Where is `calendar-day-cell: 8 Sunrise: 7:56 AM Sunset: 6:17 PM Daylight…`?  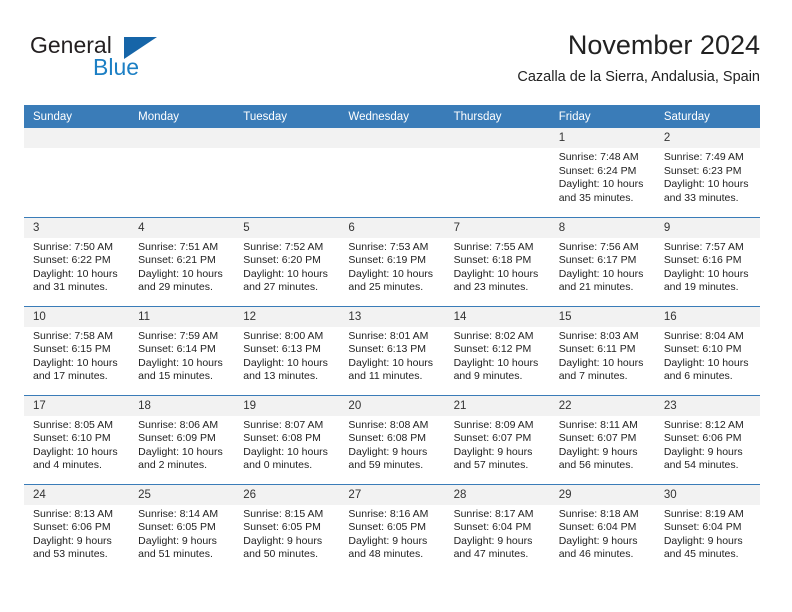
calendar-day-cell: 8 Sunrise: 7:56 AM Sunset: 6:17 PM Daylight… is located at coordinates (602, 261).